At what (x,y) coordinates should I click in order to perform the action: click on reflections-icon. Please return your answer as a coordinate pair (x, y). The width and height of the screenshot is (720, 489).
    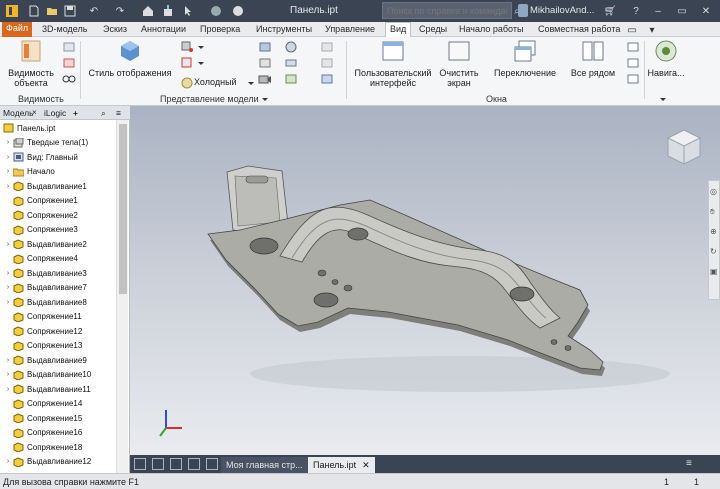
    Looking at the image, I should click on (187, 63).